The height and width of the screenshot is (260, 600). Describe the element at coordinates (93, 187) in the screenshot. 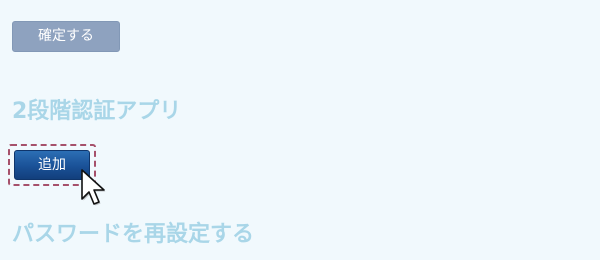

I see `mouse-pointer-icon` at that location.